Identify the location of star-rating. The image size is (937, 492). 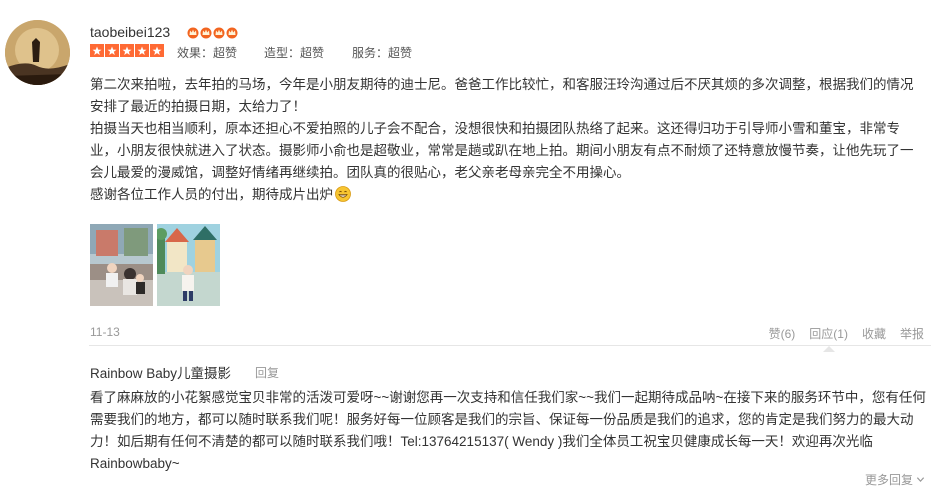
(127, 50).